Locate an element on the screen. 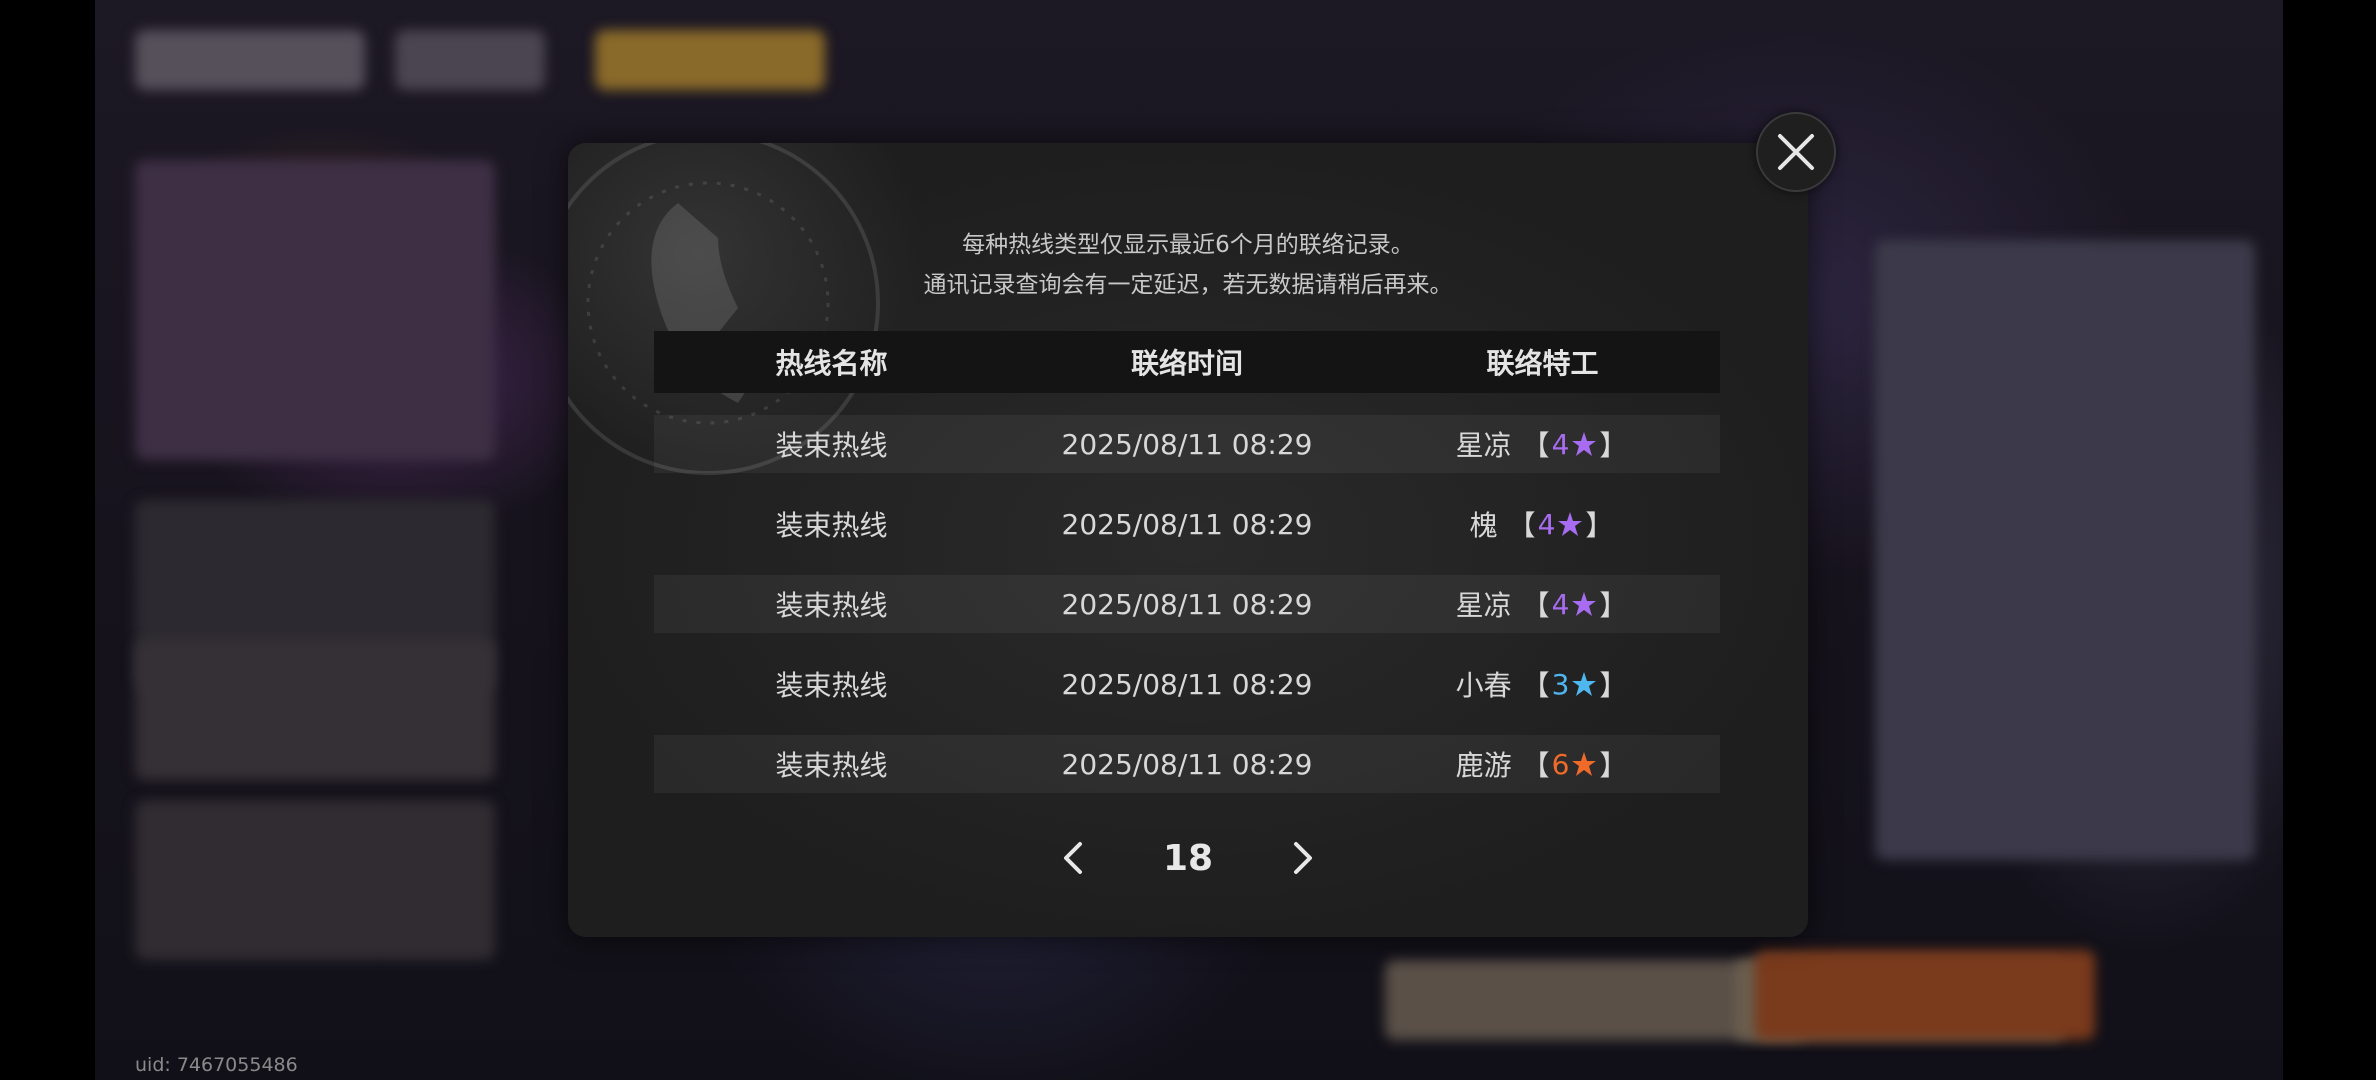 The height and width of the screenshot is (1080, 2376). close-button is located at coordinates (1796, 152).